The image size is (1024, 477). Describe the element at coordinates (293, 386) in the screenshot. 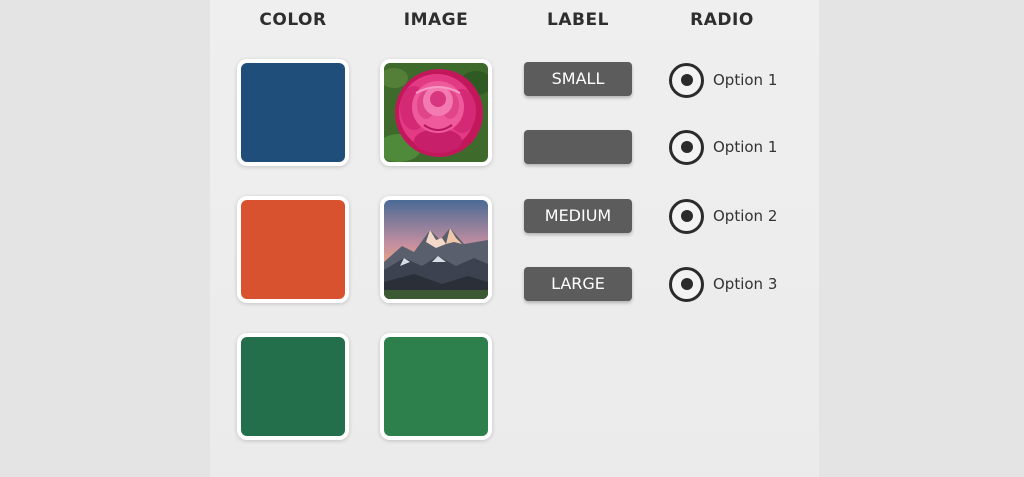

I see `color-swatch-green` at that location.